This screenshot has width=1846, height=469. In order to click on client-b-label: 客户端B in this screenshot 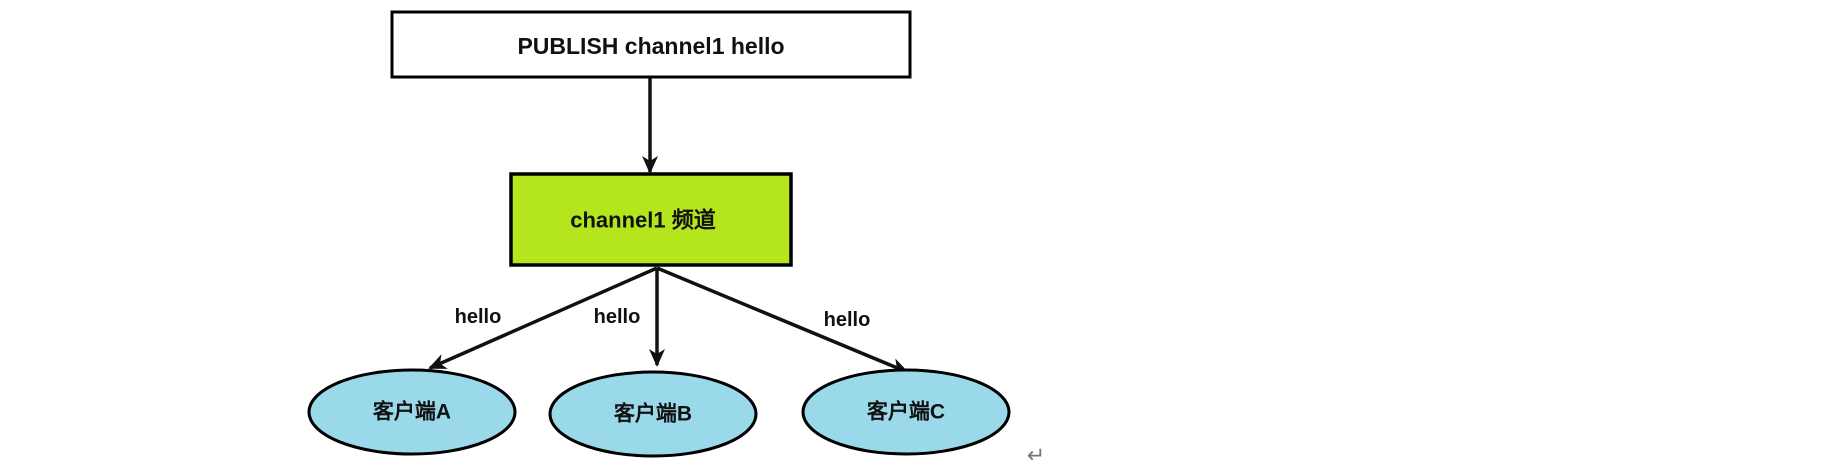, I will do `click(653, 414)`.